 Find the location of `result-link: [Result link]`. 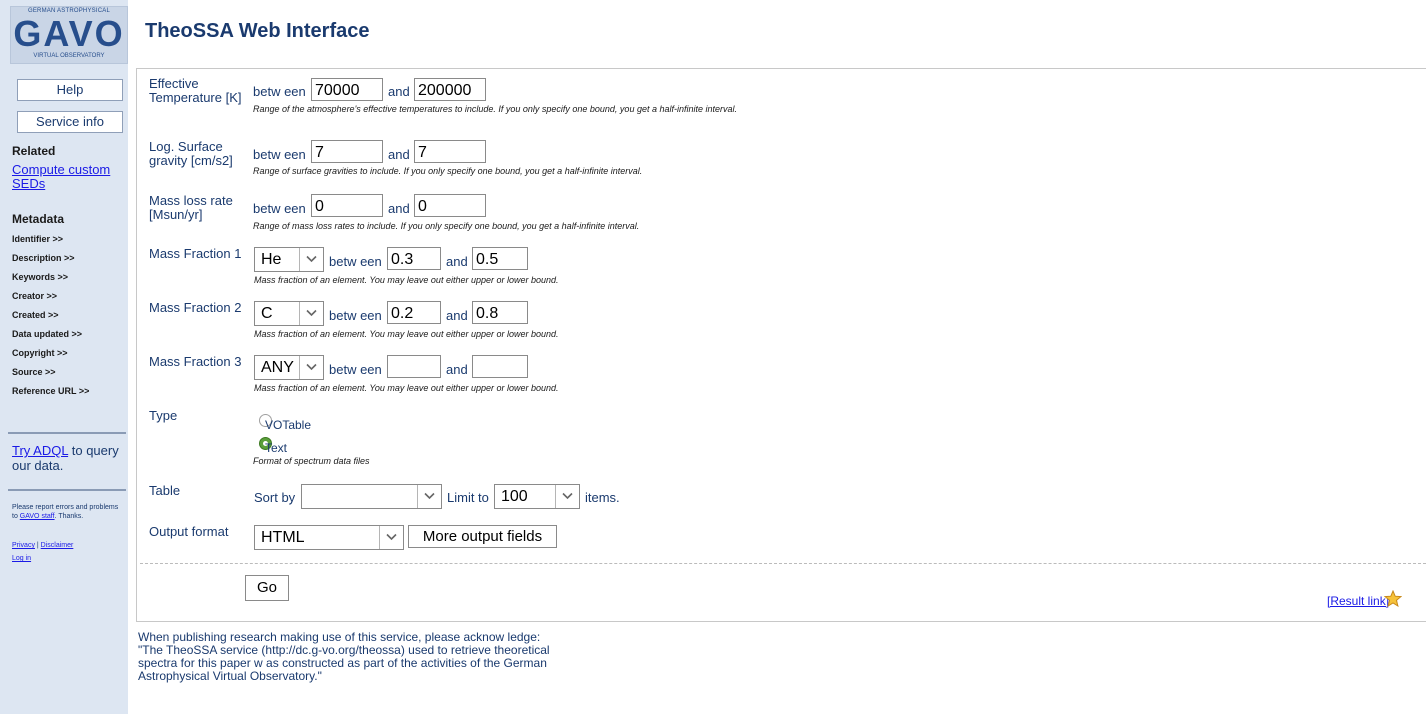

result-link: [Result link] is located at coordinates (1358, 601).